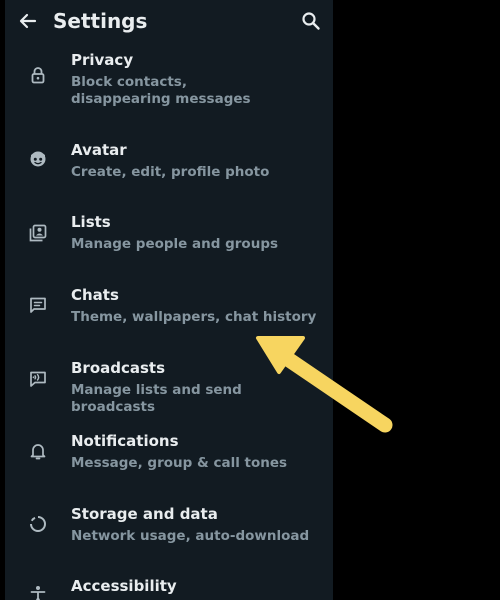  I want to click on search-icon, so click(311, 21).